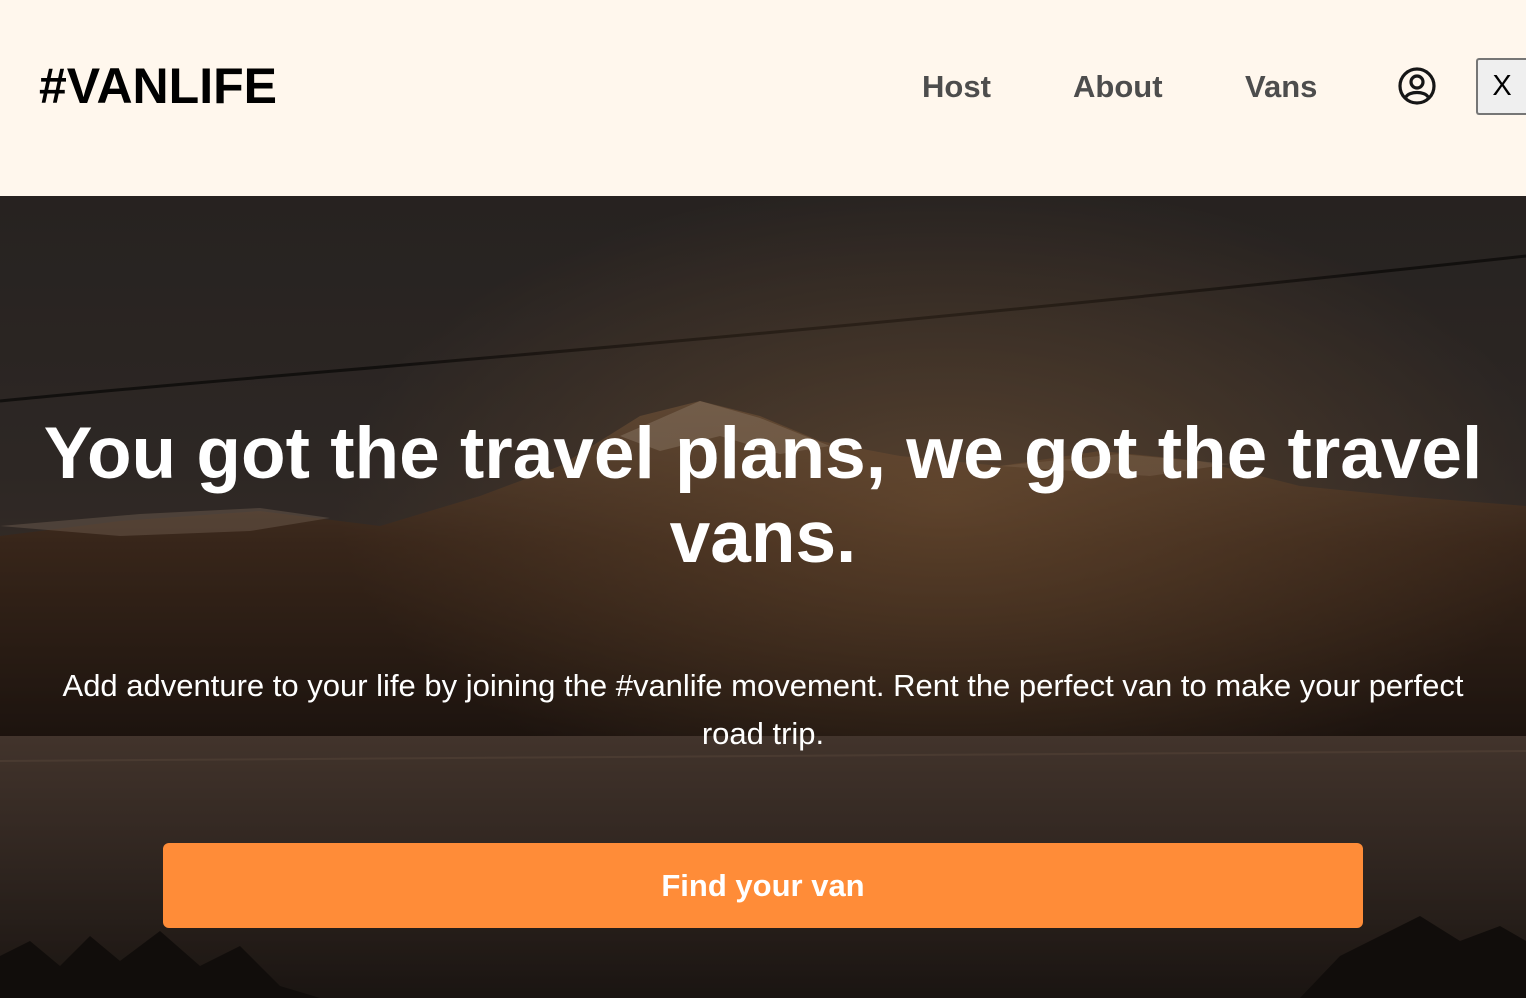 Image resolution: width=1526 pixels, height=998 pixels. Describe the element at coordinates (1417, 86) in the screenshot. I see `user-circle-icon` at that location.